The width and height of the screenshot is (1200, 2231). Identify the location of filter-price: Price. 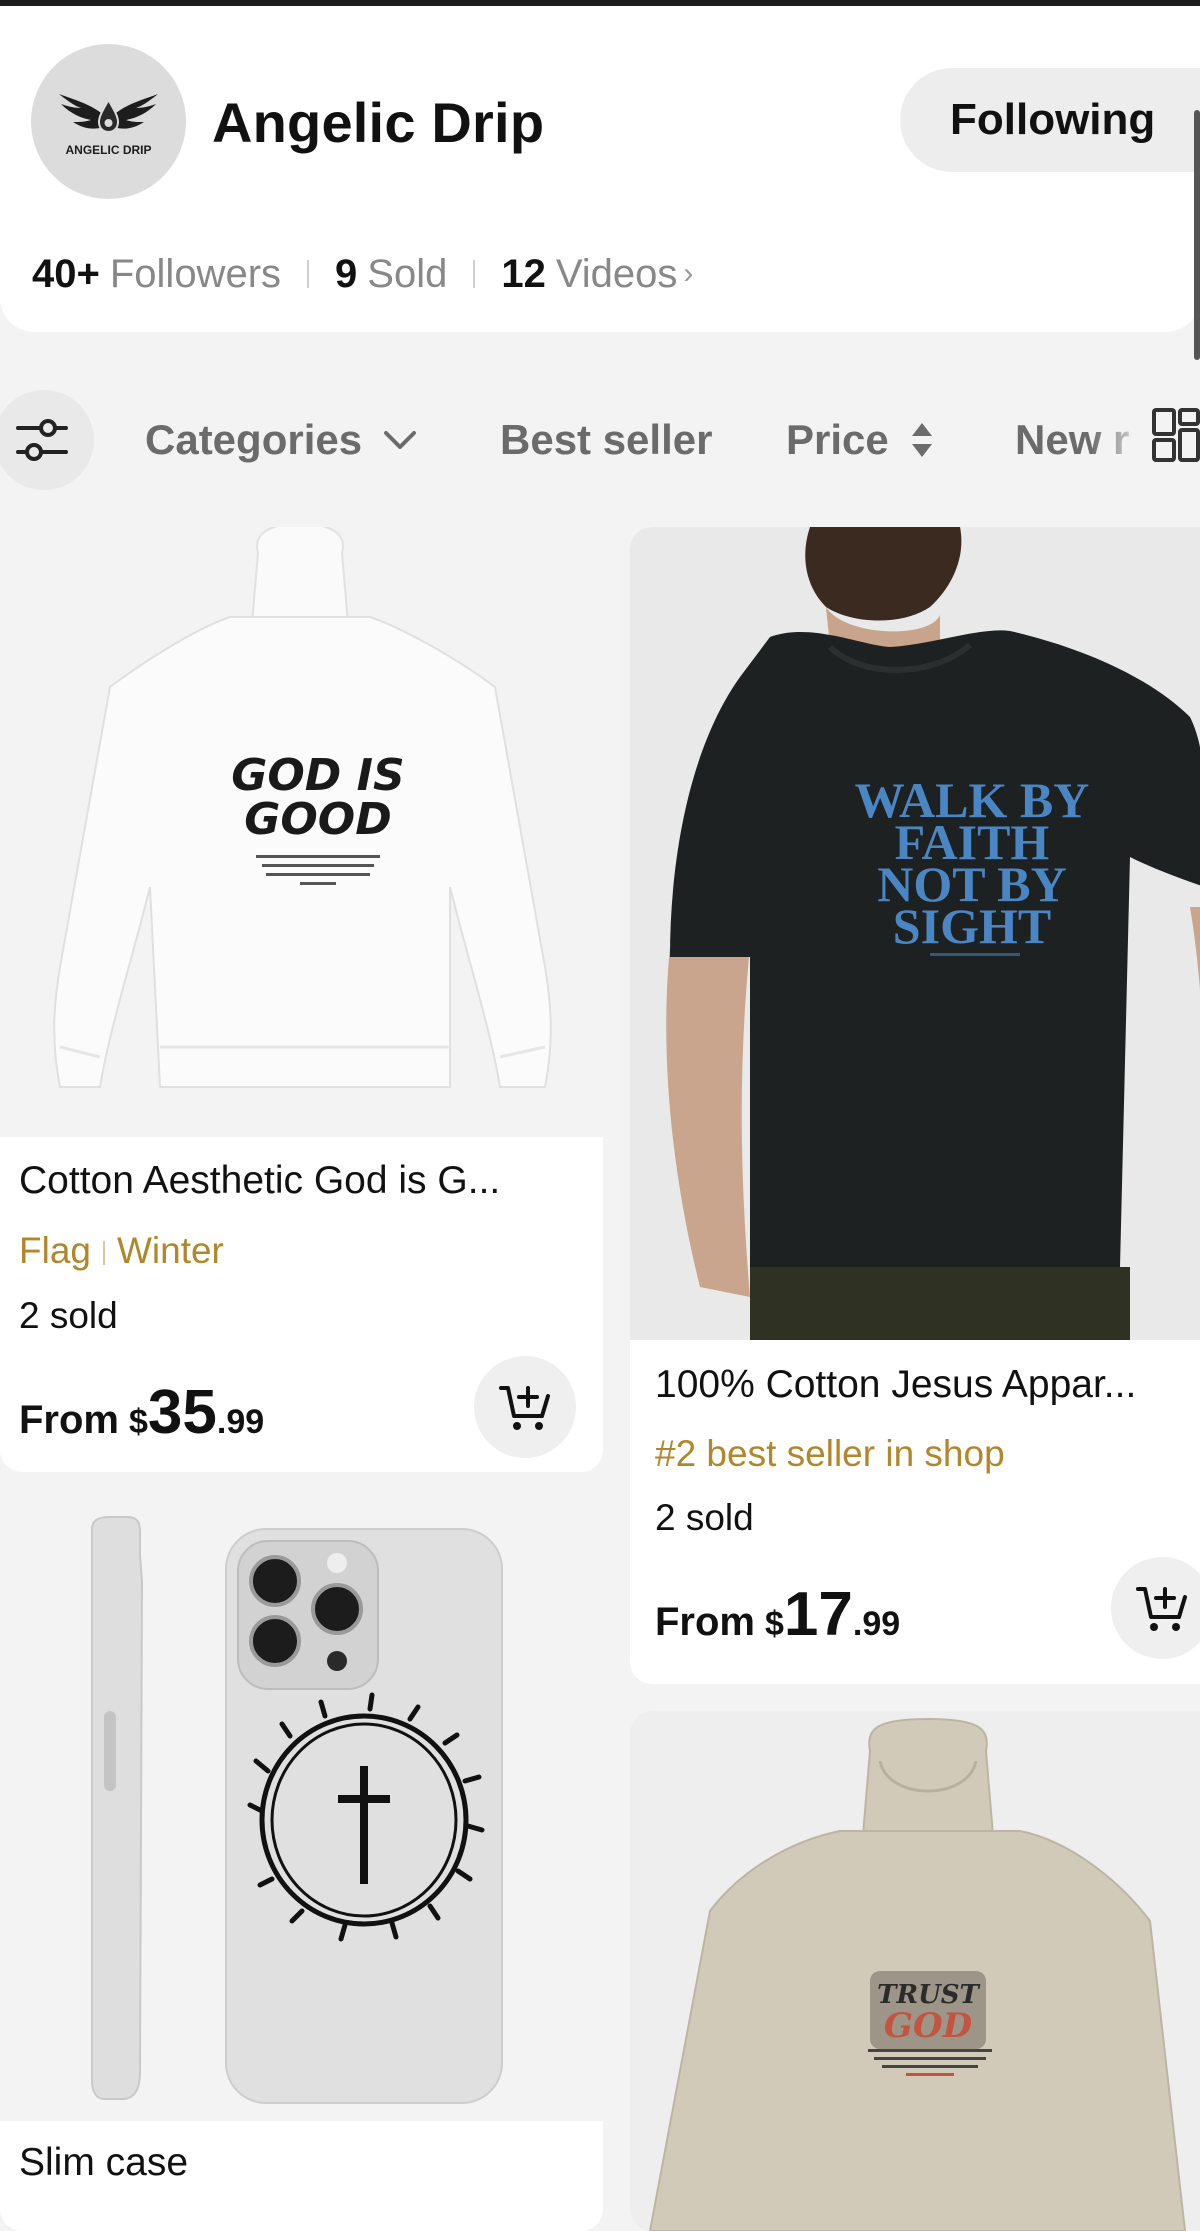
(860, 440).